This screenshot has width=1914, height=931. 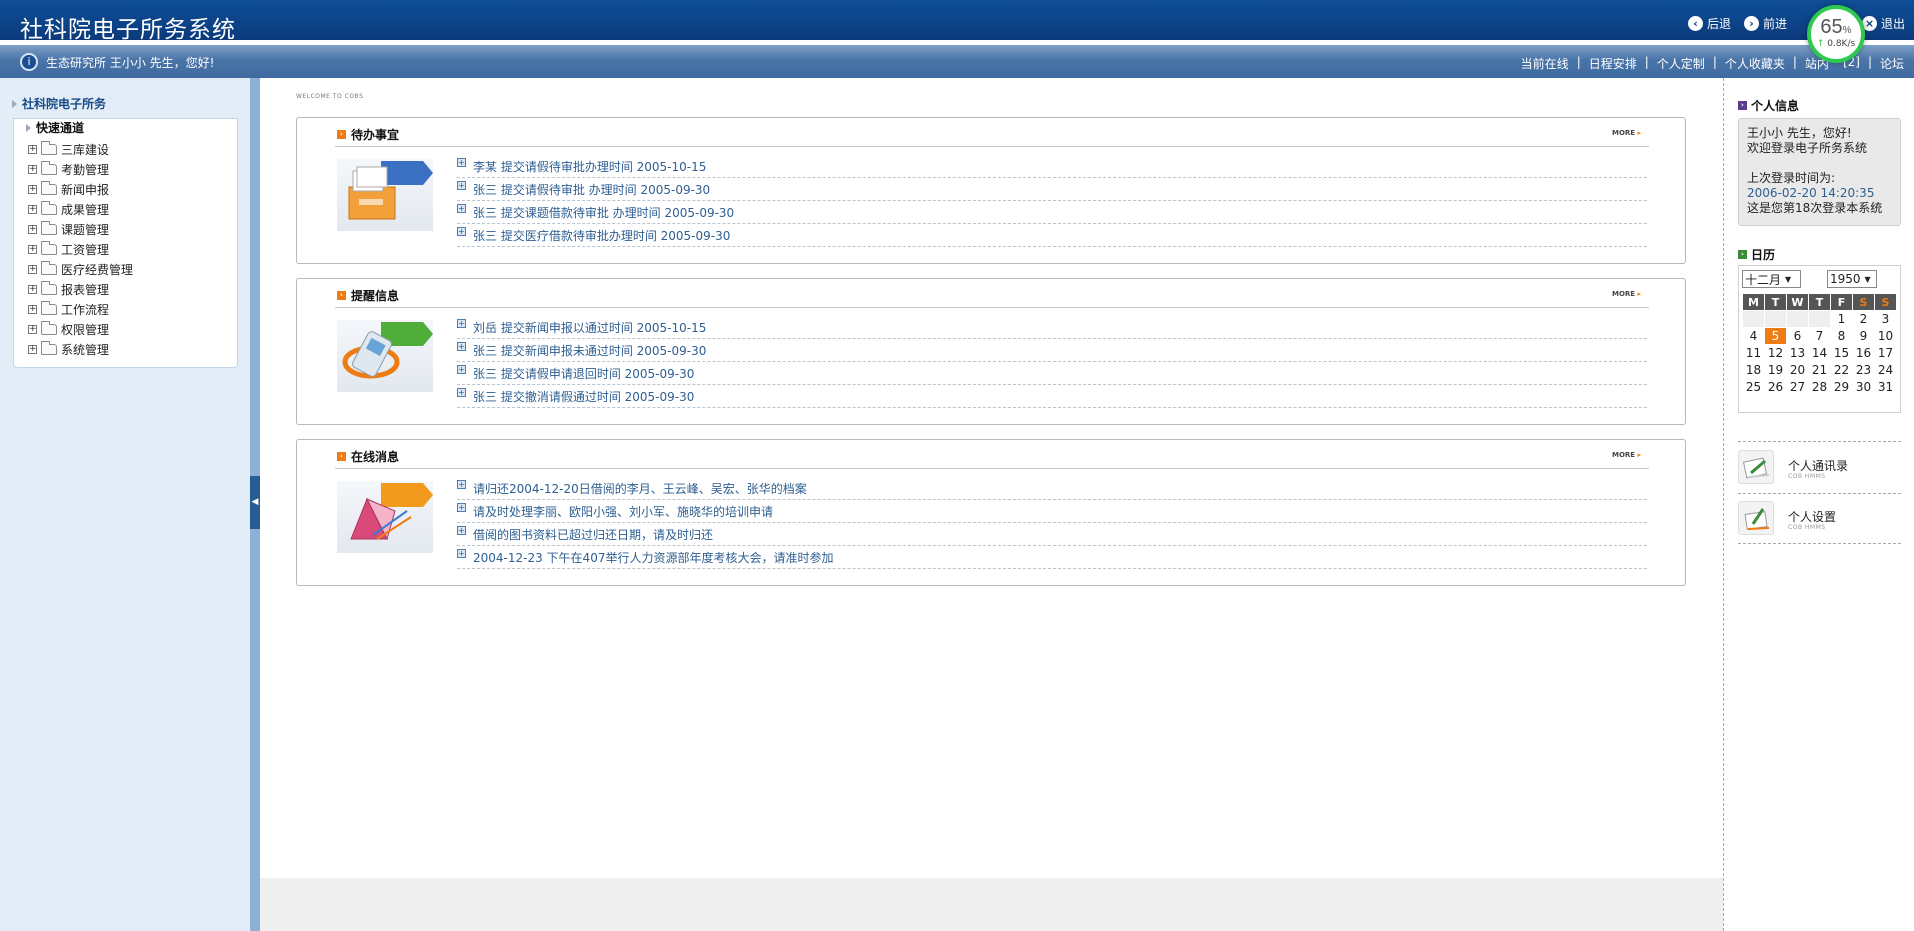 I want to click on tree-item-label: 工资管理, so click(x=85, y=249).